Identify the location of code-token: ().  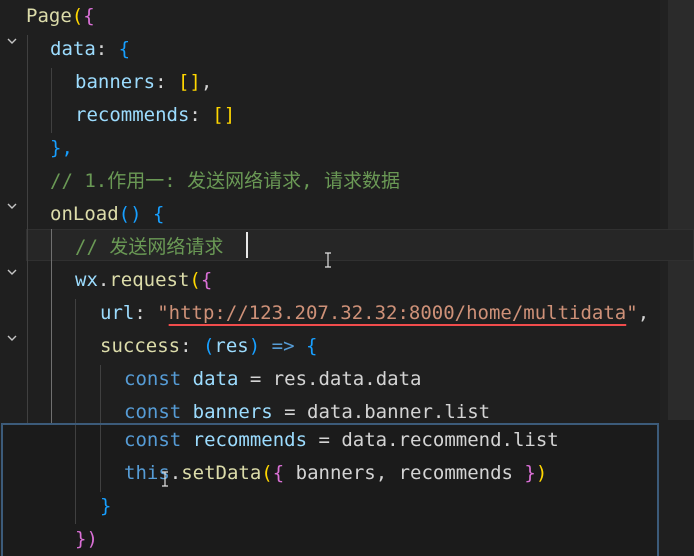
(130, 214).